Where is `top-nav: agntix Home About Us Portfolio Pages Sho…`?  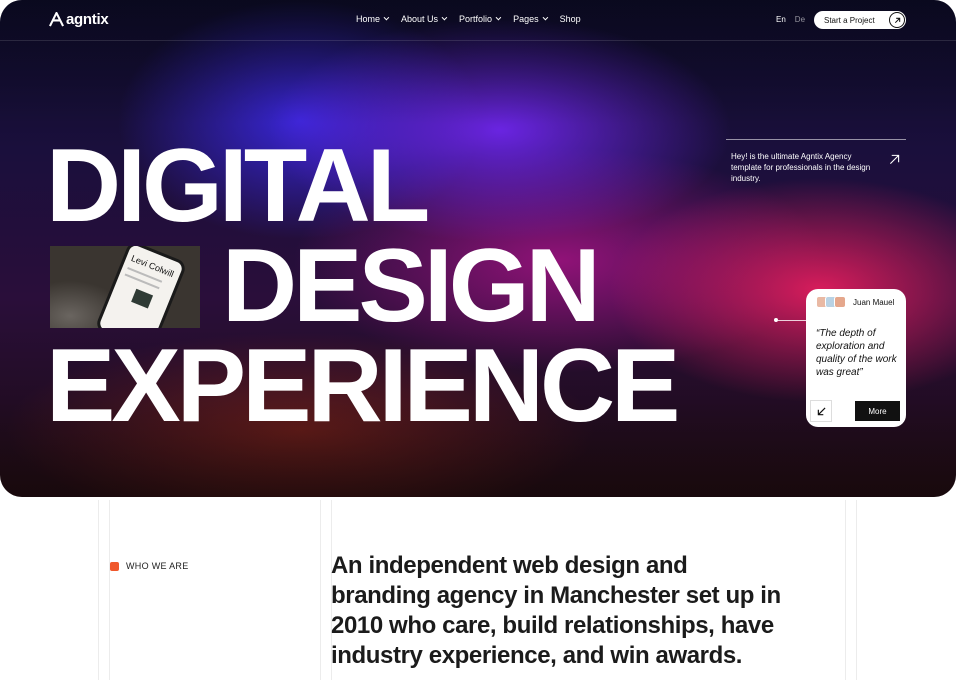
top-nav: agntix Home About Us Portfolio Pages Sho… is located at coordinates (478, 20).